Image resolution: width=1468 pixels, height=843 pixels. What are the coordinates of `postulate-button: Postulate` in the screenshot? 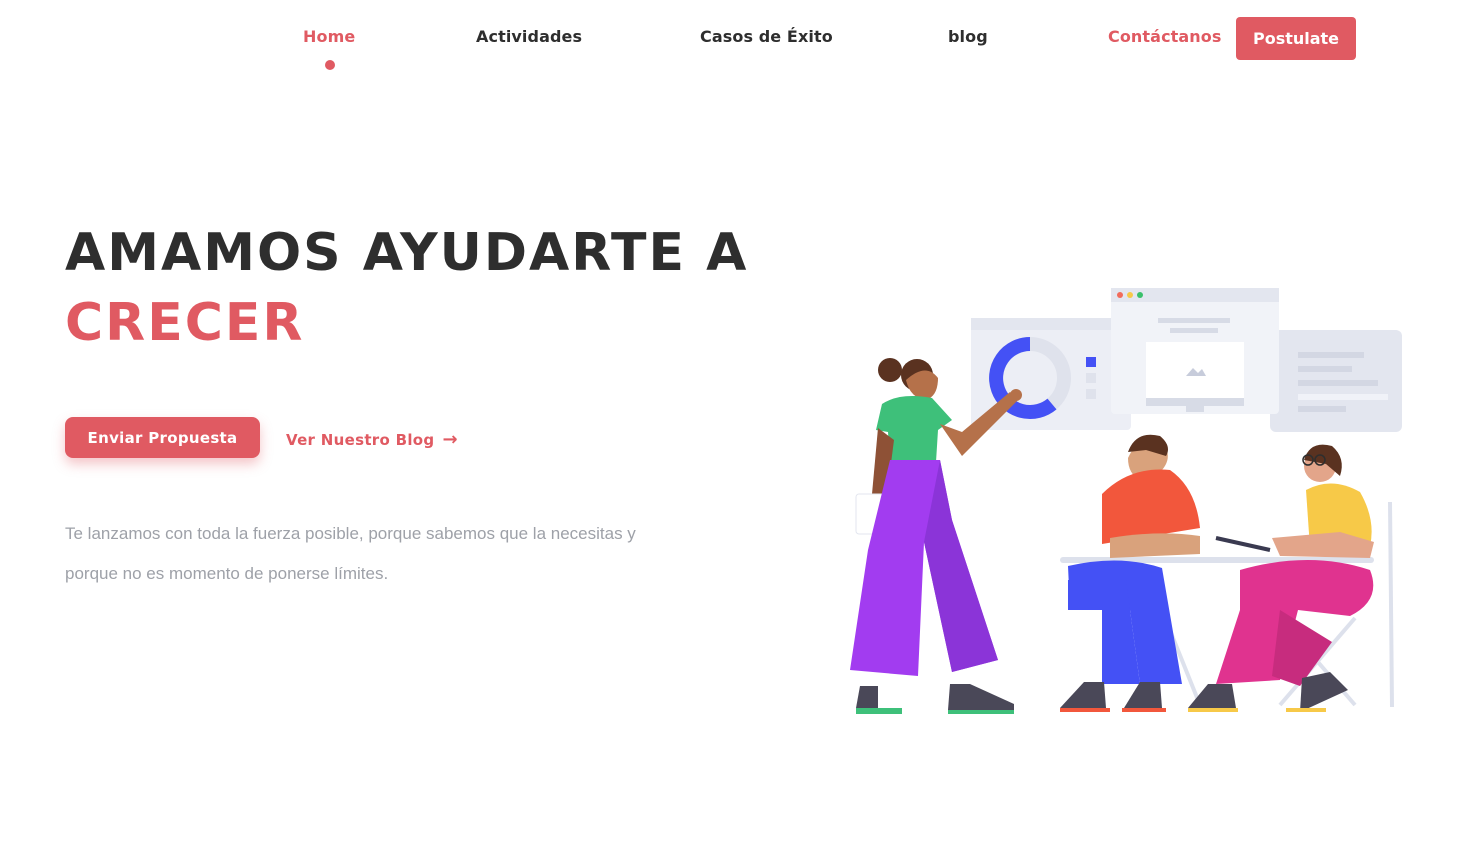 It's located at (1296, 38).